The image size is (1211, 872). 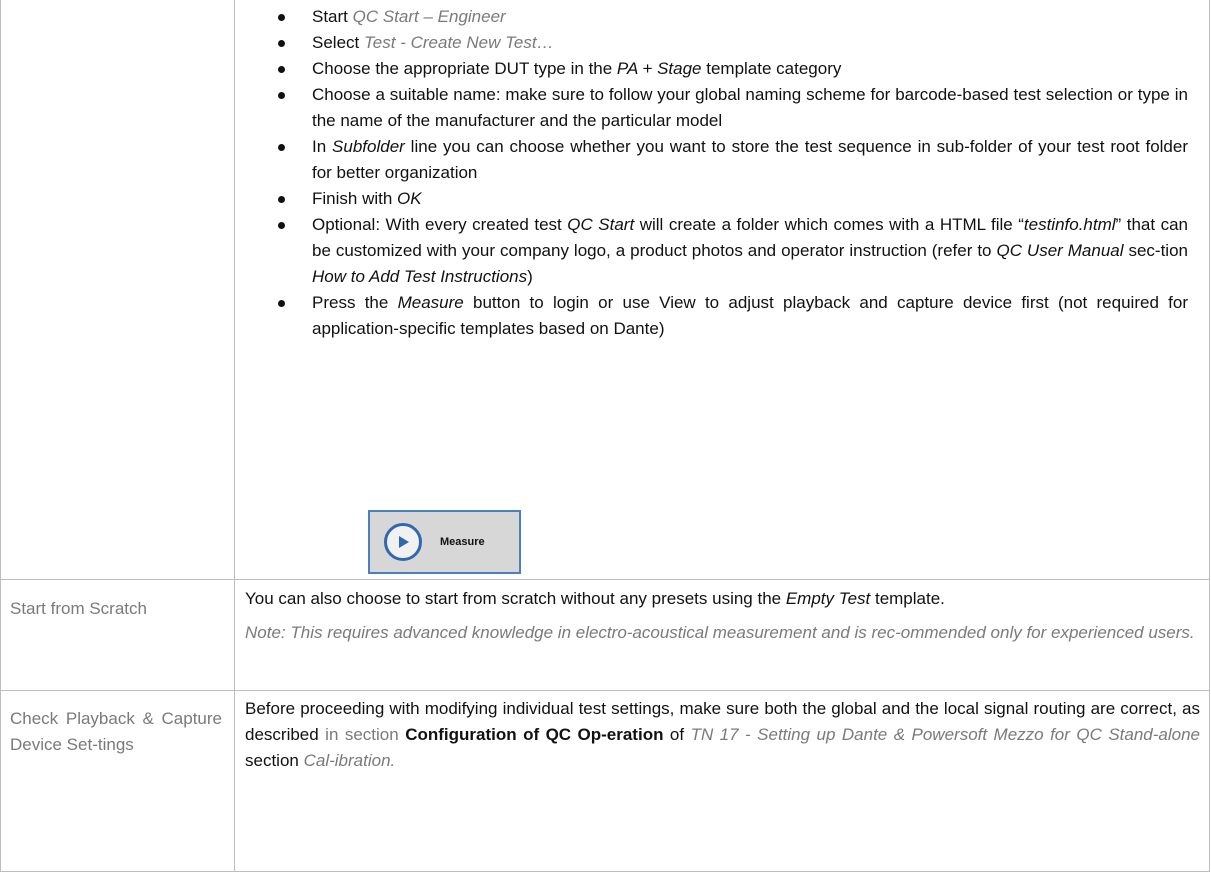 What do you see at coordinates (368, 146) in the screenshot?
I see `text-run: Subfolder` at bounding box center [368, 146].